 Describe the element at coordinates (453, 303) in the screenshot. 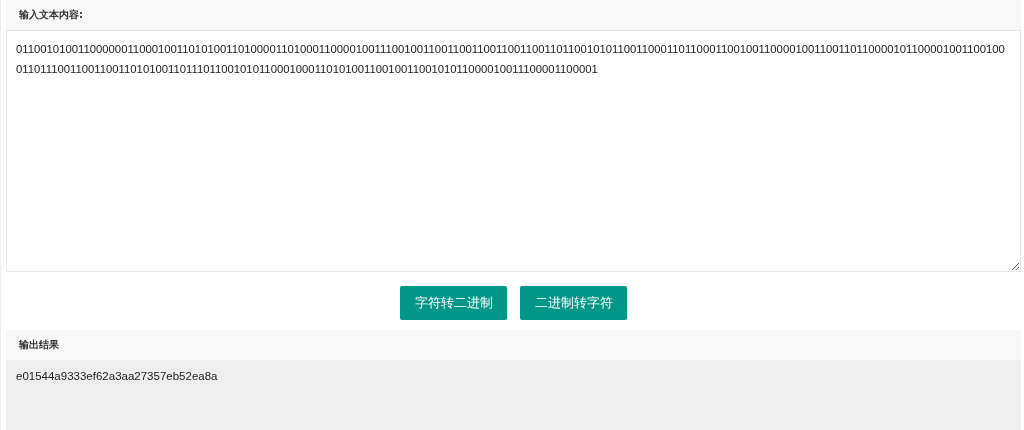

I see `convert-button: 字符转二进制` at that location.